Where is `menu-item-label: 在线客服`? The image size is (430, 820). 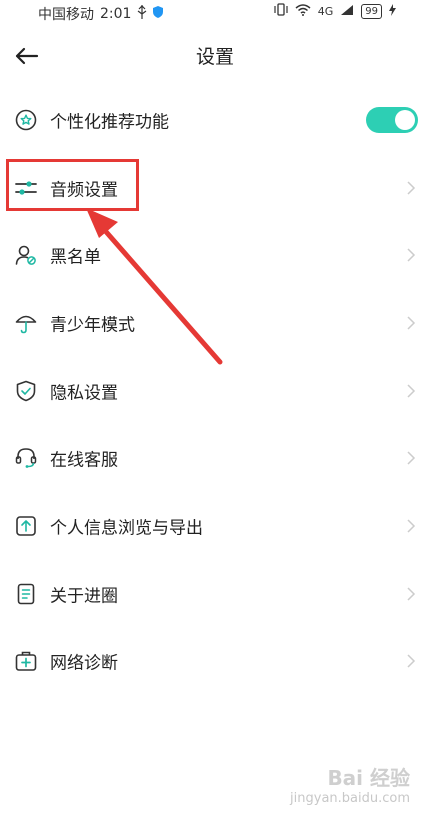 menu-item-label: 在线客服 is located at coordinates (84, 460).